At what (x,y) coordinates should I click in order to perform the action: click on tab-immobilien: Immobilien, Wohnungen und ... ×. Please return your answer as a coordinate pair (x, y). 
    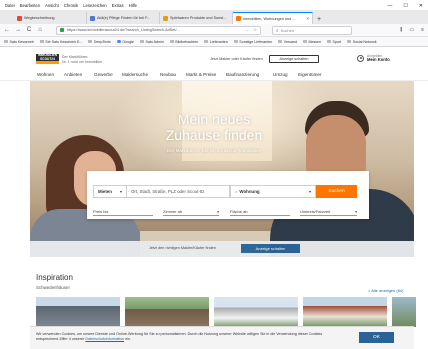
    Looking at the image, I should click on (273, 18).